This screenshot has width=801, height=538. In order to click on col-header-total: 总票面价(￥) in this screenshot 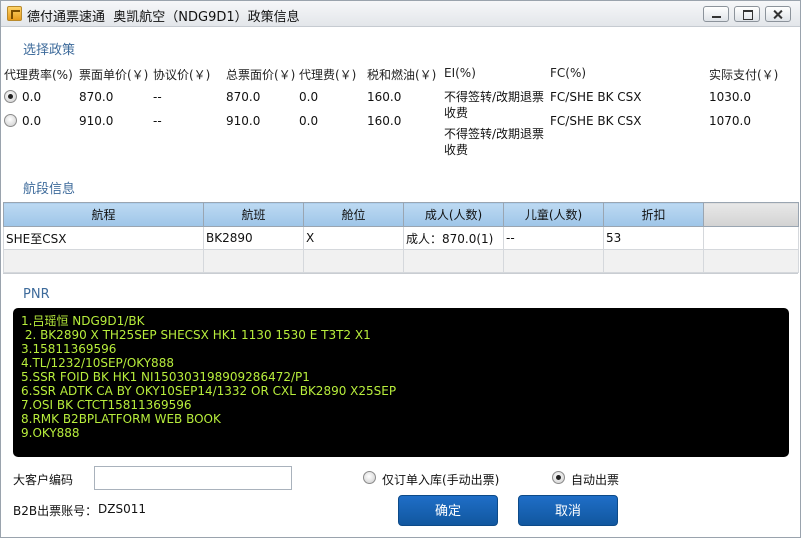, I will do `click(261, 75)`.